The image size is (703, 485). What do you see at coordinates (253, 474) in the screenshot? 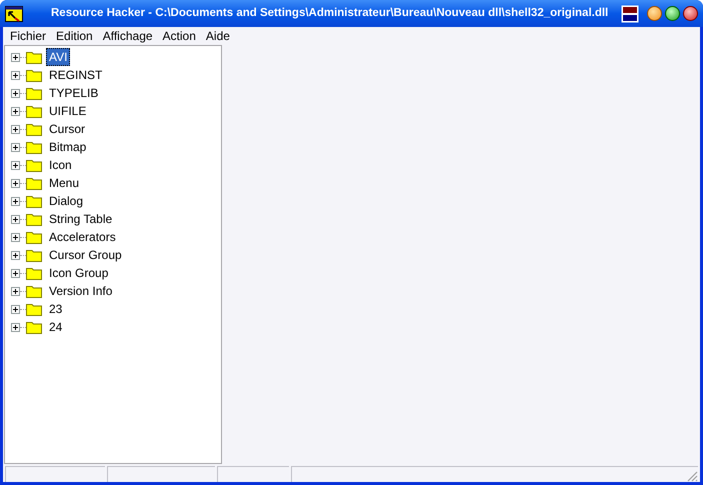
I see `status-pane` at bounding box center [253, 474].